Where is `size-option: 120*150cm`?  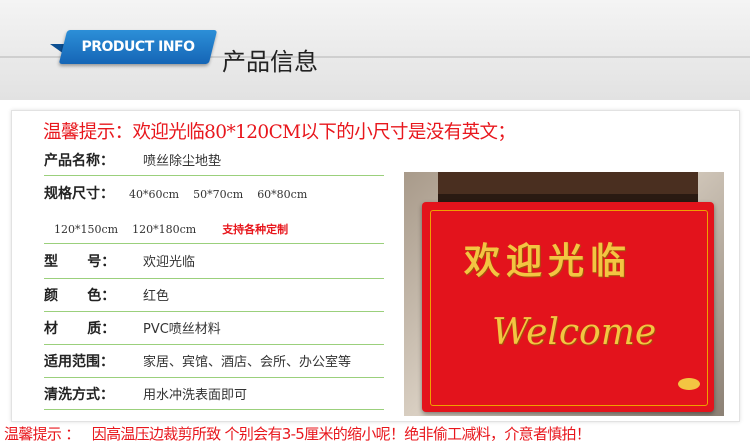
size-option: 120*150cm is located at coordinates (86, 229).